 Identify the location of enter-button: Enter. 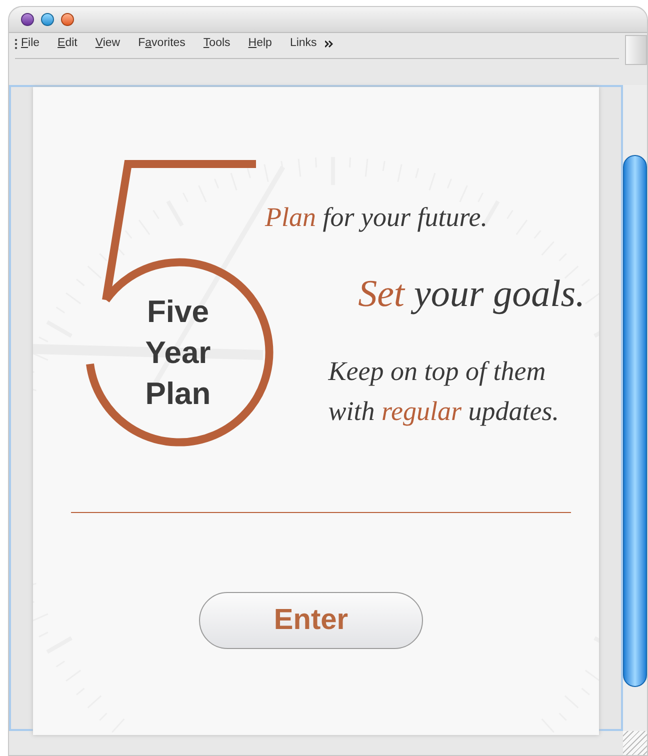
(311, 620).